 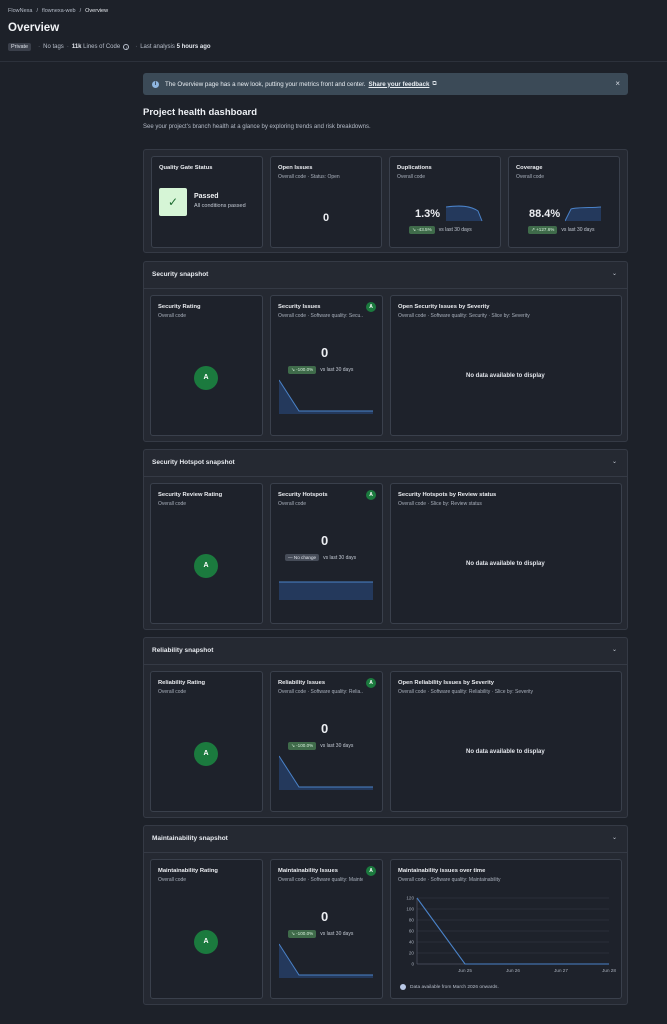 I want to click on close-icon: ×, so click(x=617, y=83).